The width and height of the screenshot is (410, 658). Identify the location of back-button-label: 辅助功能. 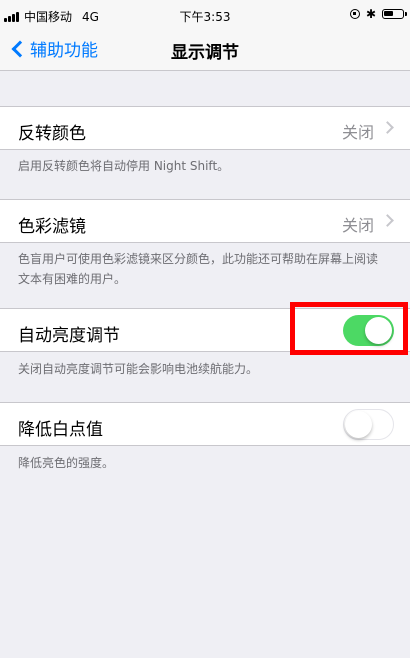
(64, 51).